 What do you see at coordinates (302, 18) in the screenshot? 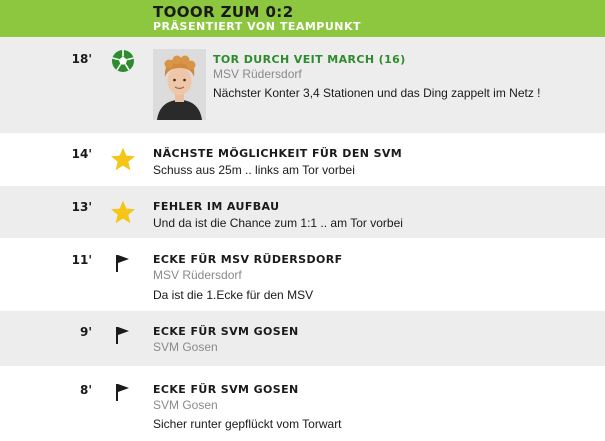
I see `header-banner: TOOOR ZUM 0:2 PRÄSENTIERT VON TEAMPUNKT` at bounding box center [302, 18].